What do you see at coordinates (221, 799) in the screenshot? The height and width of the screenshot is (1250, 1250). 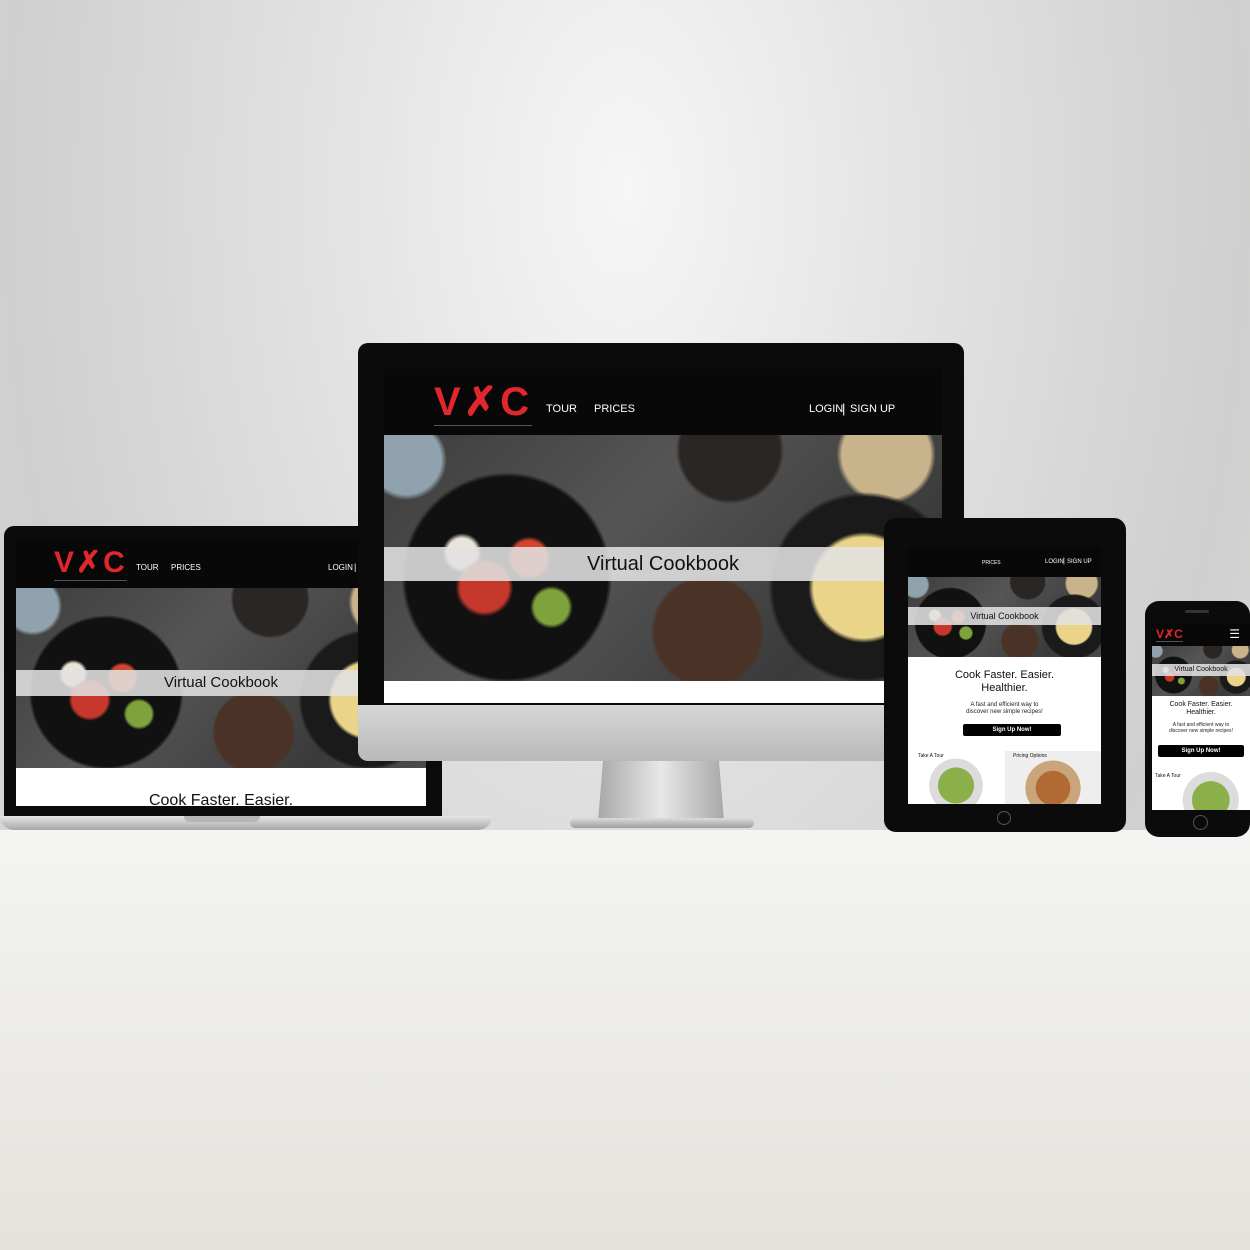 I see `laptop-tagline: Cook Faster. Easier.` at bounding box center [221, 799].